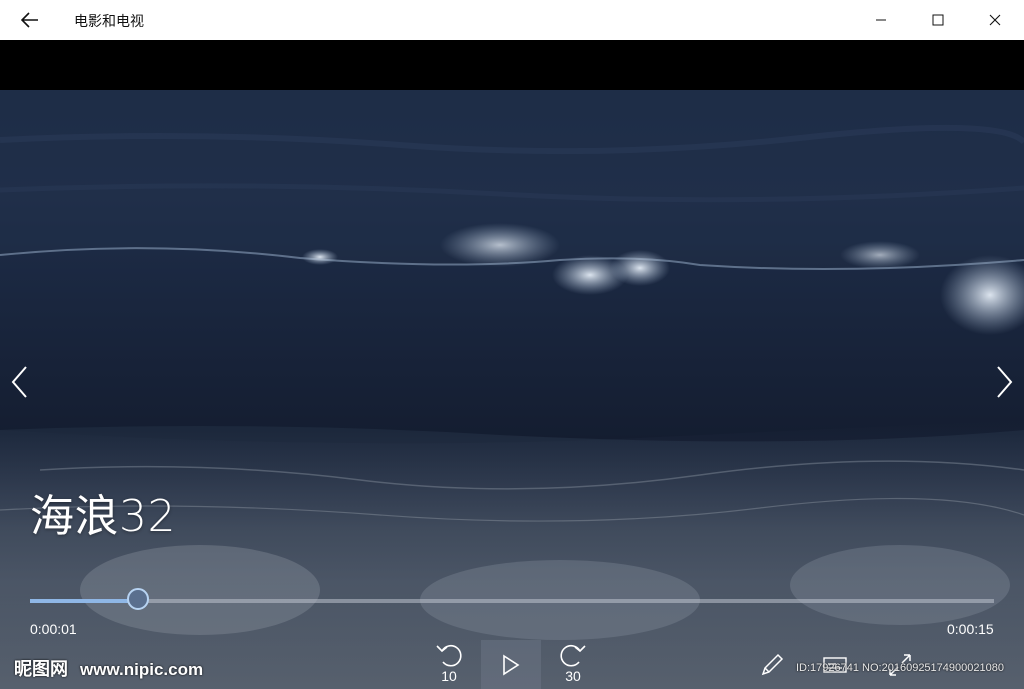  I want to click on maximize-icon, so click(938, 20).